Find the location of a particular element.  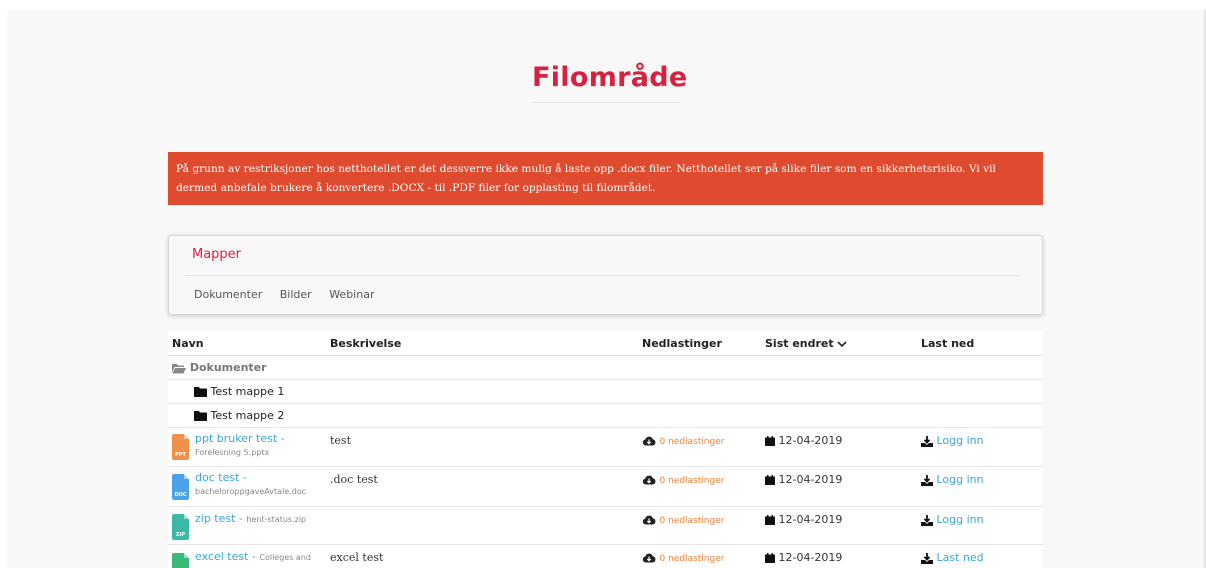

subfolder-cell: Test mappe 2 is located at coordinates (239, 415).